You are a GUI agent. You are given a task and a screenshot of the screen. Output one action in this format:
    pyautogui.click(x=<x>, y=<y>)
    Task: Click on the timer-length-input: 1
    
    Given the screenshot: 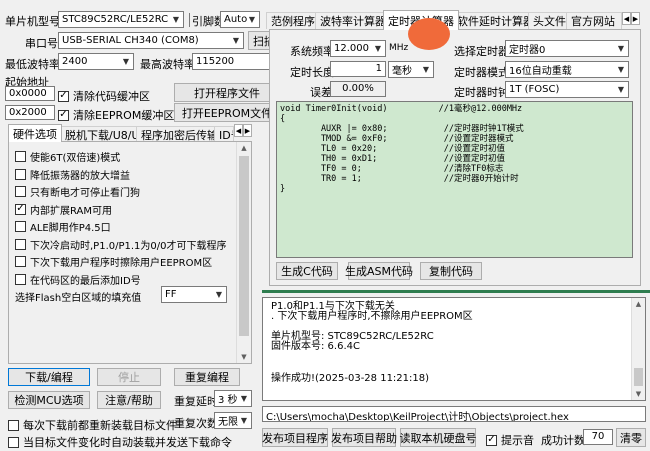 What is the action you would take?
    pyautogui.click(x=358, y=69)
    